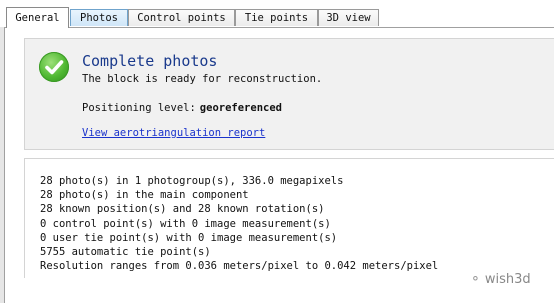 Image resolution: width=554 pixels, height=303 pixels. Describe the element at coordinates (150, 61) in the screenshot. I see `status-title: Complete photos` at that location.